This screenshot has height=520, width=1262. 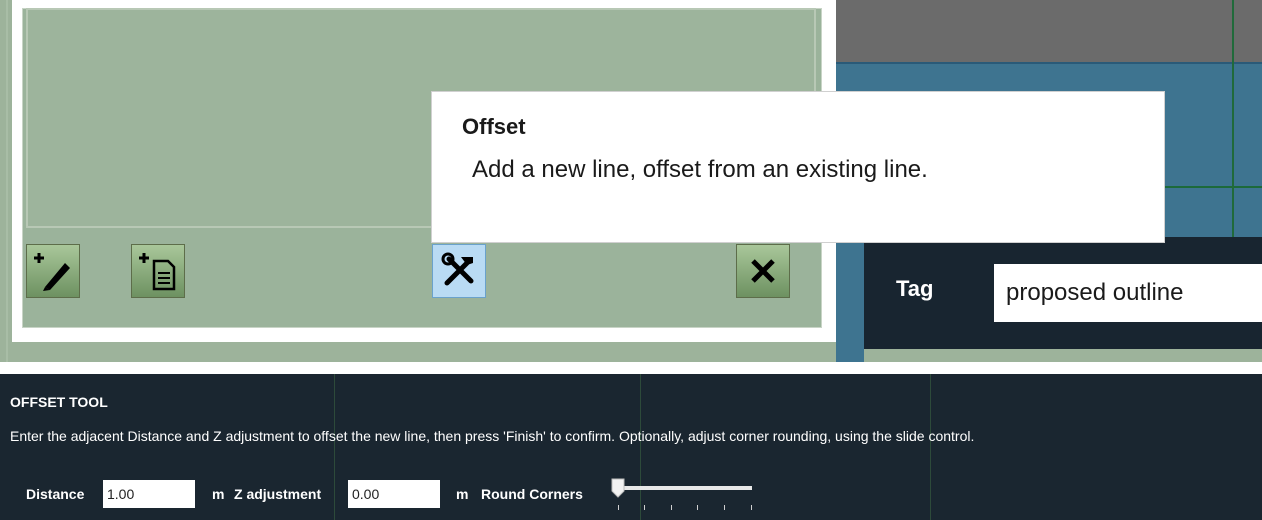 I want to click on add-line-button, so click(x=53, y=271).